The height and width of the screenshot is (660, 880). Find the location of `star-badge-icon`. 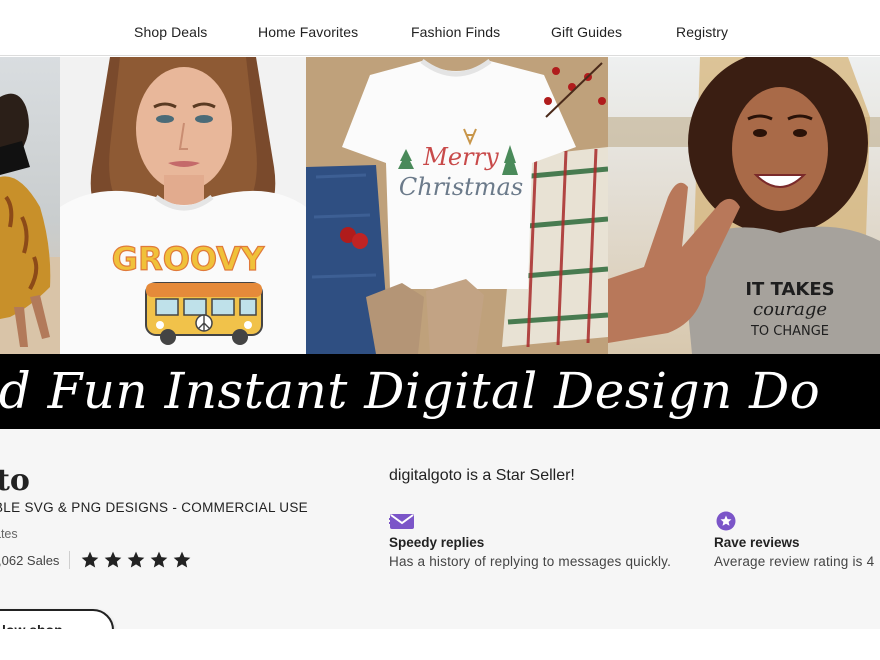

star-badge-icon is located at coordinates (726, 521).